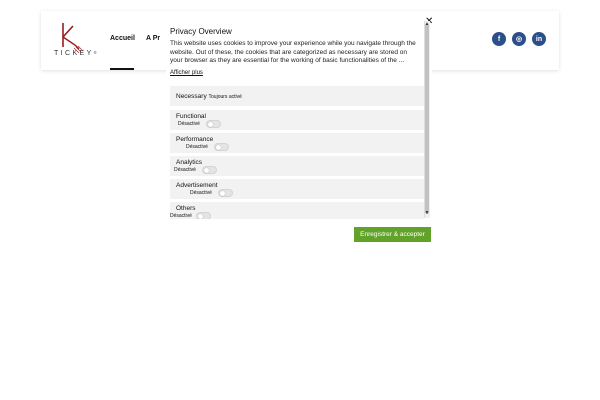 The width and height of the screenshot is (600, 400). What do you see at coordinates (195, 139) in the screenshot?
I see `category-name: Performance` at bounding box center [195, 139].